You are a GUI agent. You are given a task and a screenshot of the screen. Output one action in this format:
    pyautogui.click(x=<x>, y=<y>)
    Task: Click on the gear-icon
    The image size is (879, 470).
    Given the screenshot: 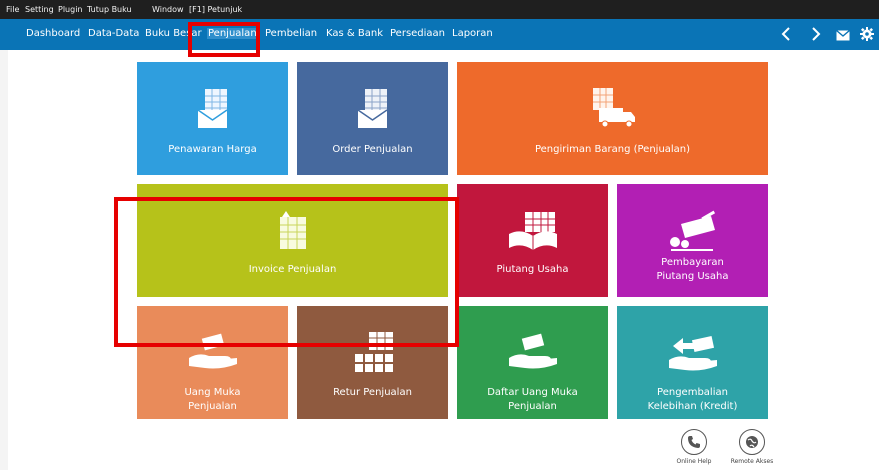 What is the action you would take?
    pyautogui.click(x=867, y=35)
    